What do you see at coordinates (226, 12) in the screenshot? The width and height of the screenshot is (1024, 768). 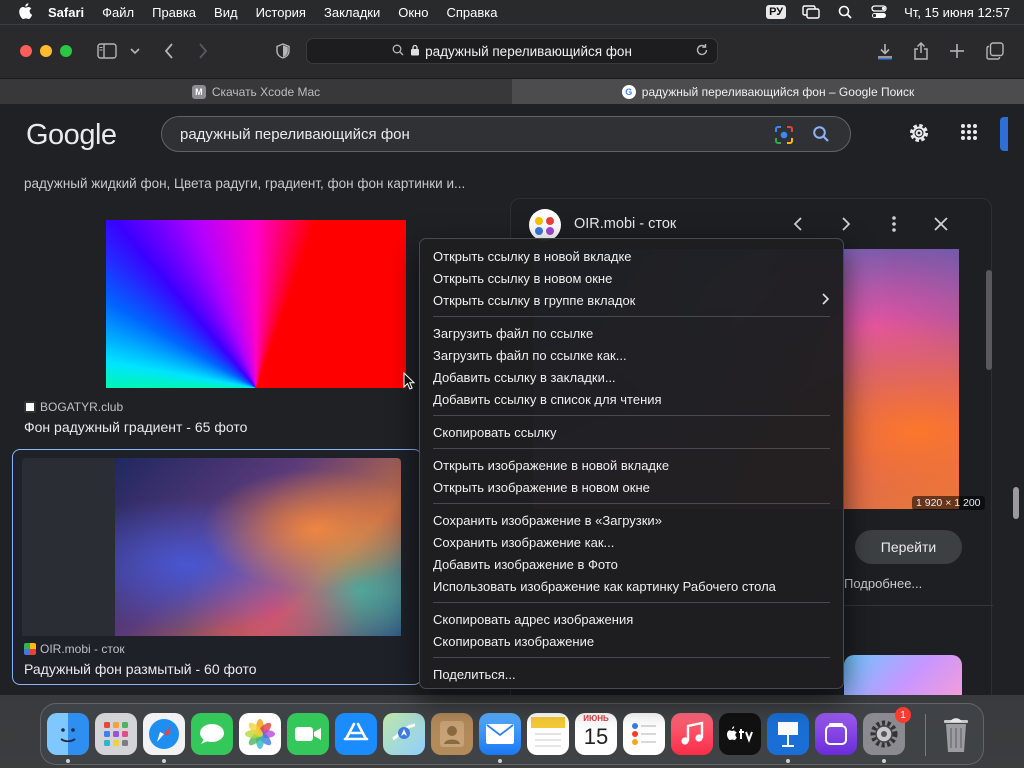 I see `menu-view: Вид` at bounding box center [226, 12].